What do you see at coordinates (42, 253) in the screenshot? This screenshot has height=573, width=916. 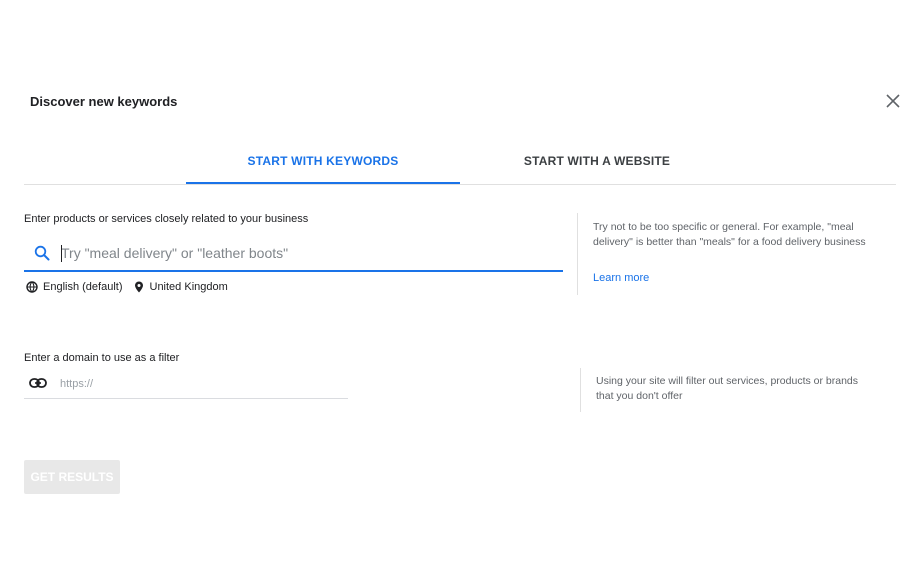 I see `search-icon` at bounding box center [42, 253].